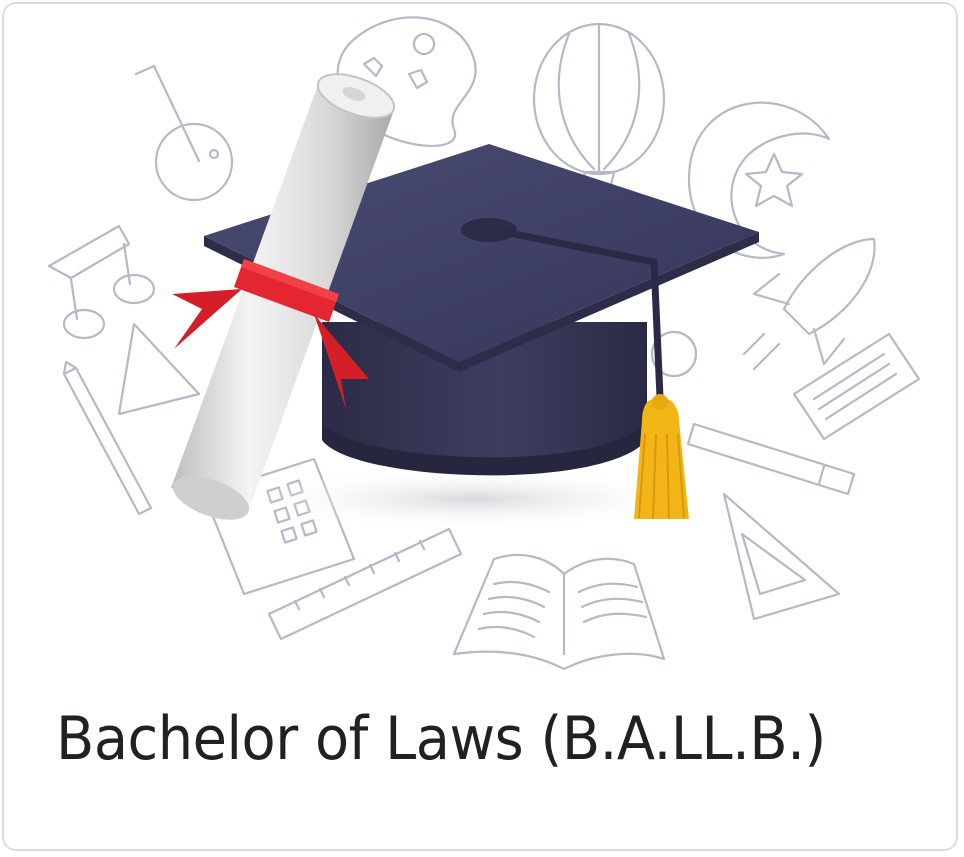  What do you see at coordinates (107, 438) in the screenshot?
I see `doodle-pencil-icon` at bounding box center [107, 438].